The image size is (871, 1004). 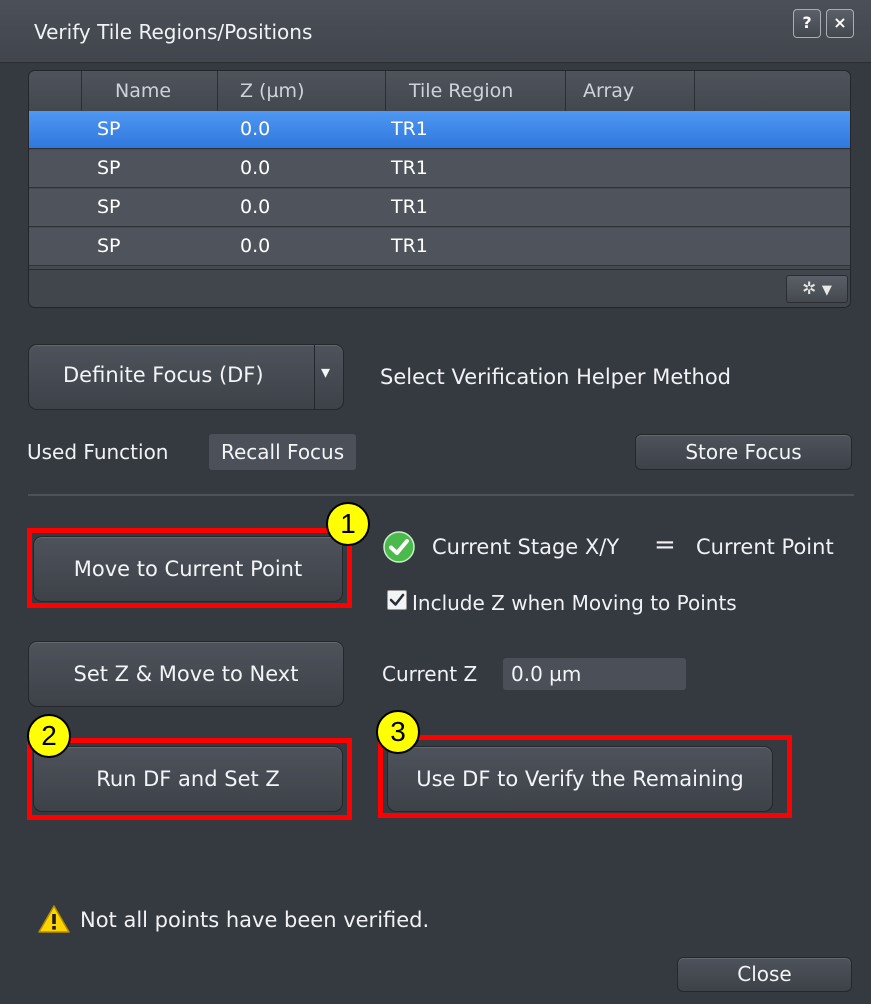 What do you see at coordinates (765, 547) in the screenshot?
I see `stage-status-right: Current Point` at bounding box center [765, 547].